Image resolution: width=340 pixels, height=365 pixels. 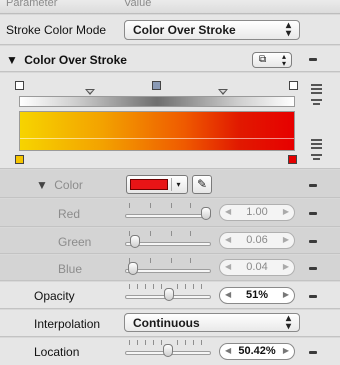 I want to click on location-slider, so click(x=168, y=349).